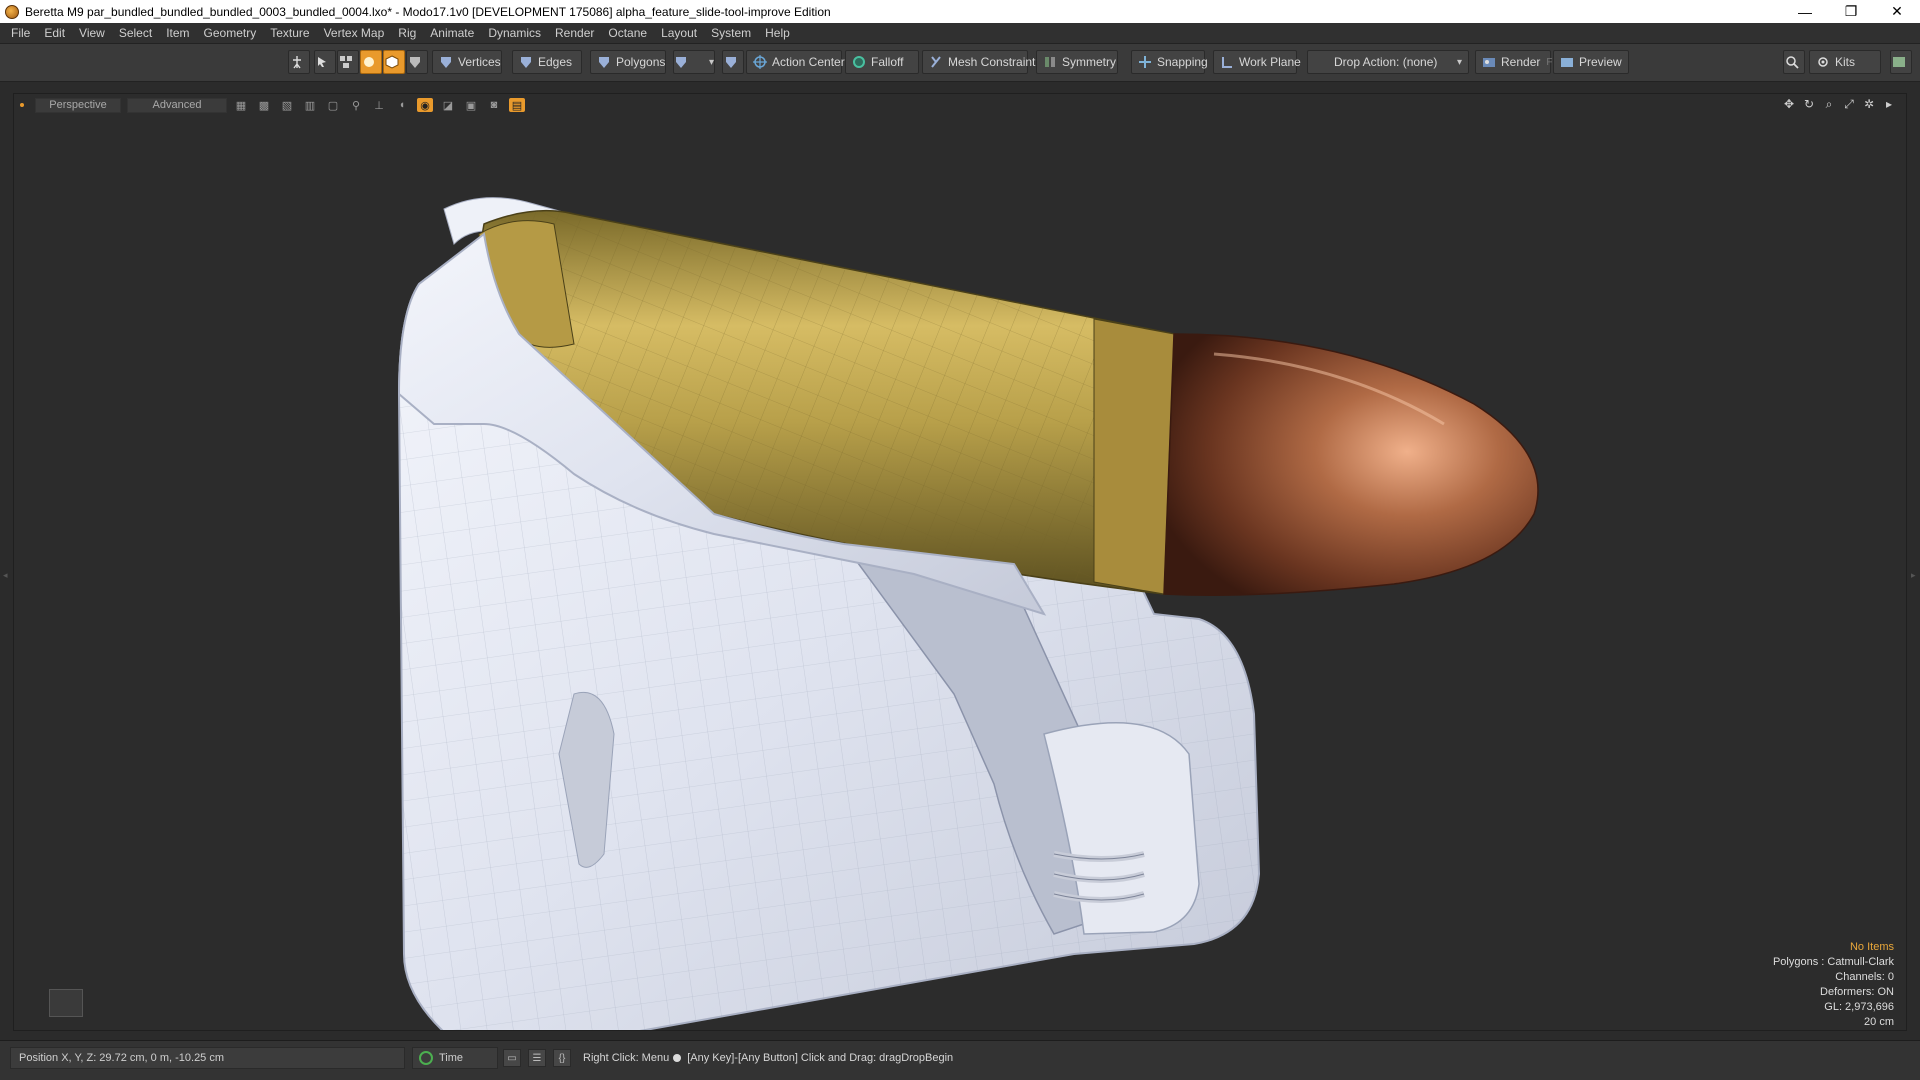 The width and height of the screenshot is (1920, 1080). Describe the element at coordinates (241, 105) in the screenshot. I see `grid-icon: ▦` at that location.